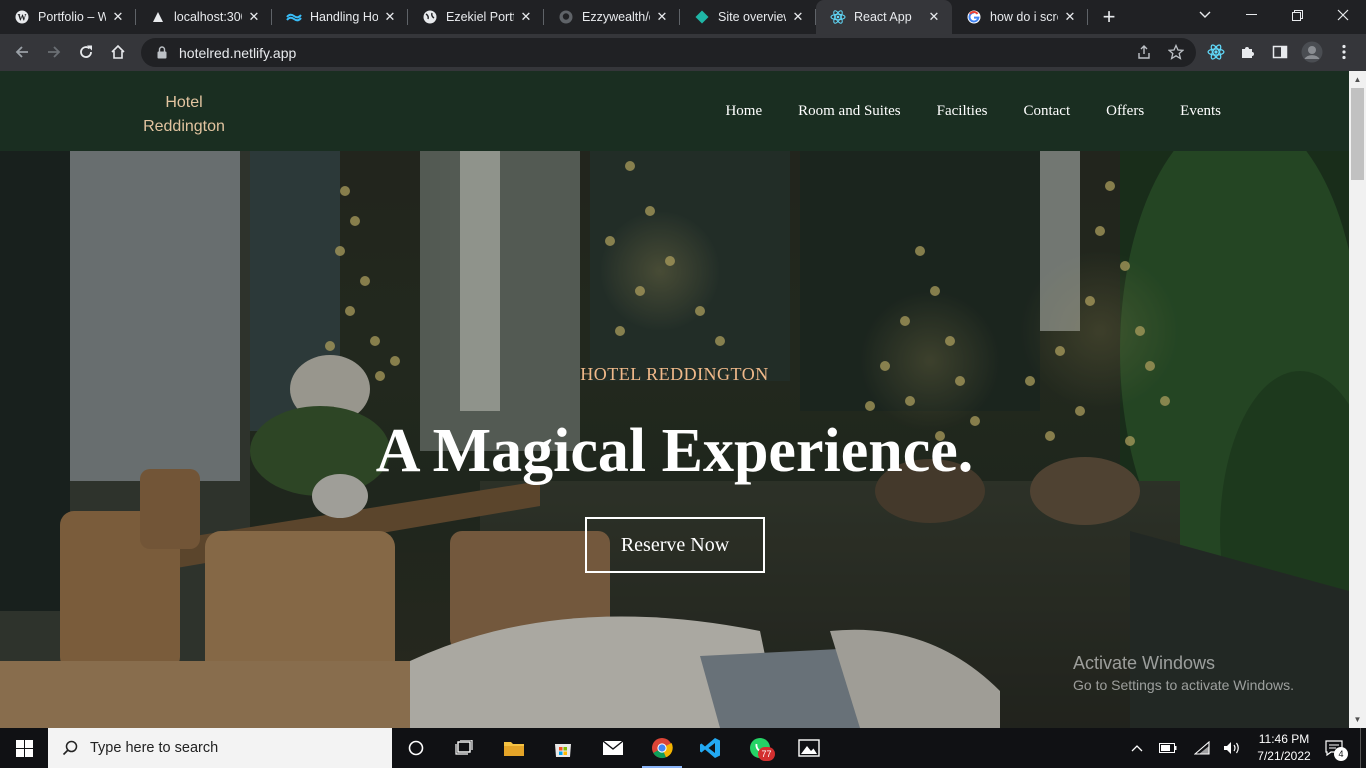 The image size is (1366, 768). I want to click on whatsapp-icon: 77, so click(760, 748).